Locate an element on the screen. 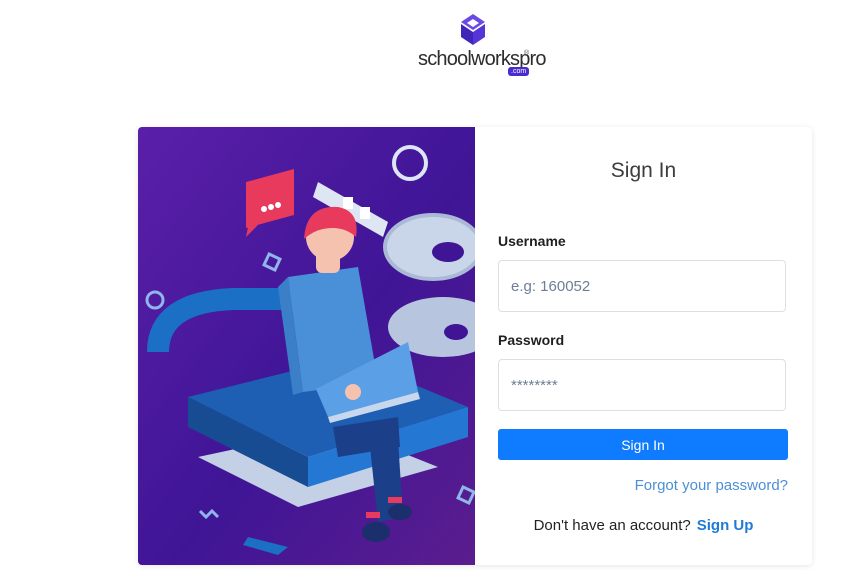  signup-prompt: Don't have an account? Sign Up is located at coordinates (643, 525).